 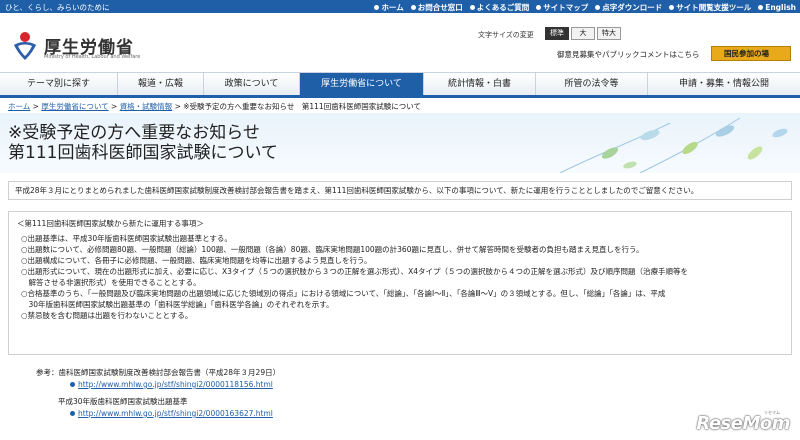 I want to click on nav-item-laws: 所管の法令等, so click(x=592, y=84).